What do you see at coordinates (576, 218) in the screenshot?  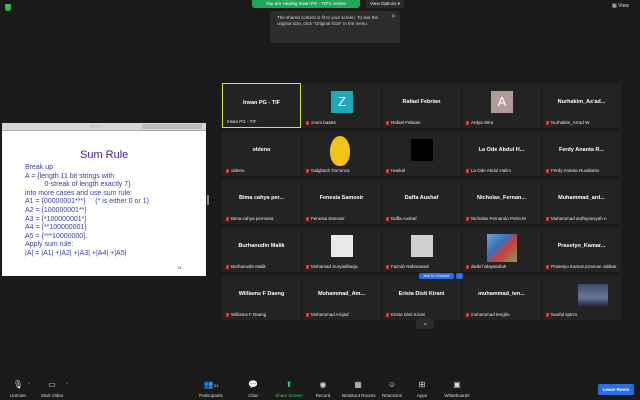 I see `participant-name-label: Muhammad ardhiyansyah n` at bounding box center [576, 218].